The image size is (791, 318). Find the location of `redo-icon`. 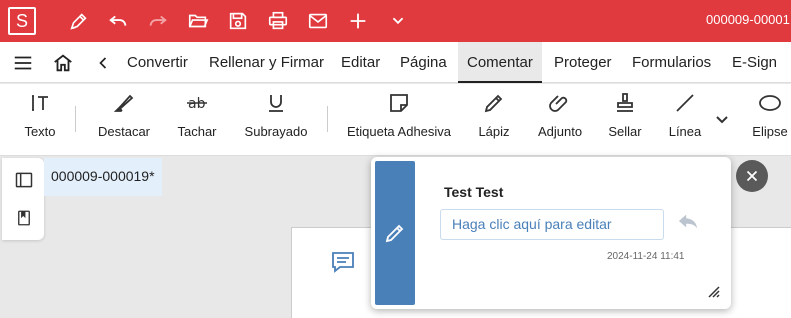

redo-icon is located at coordinates (158, 21).